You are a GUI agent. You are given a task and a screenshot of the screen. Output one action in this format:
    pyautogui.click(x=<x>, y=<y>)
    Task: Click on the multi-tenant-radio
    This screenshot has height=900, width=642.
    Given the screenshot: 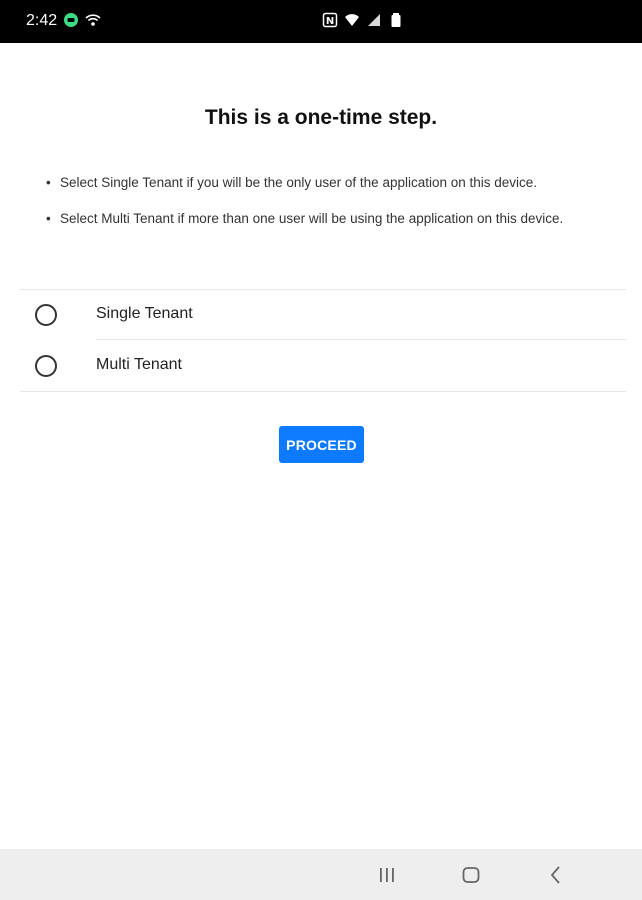 What is the action you would take?
    pyautogui.click(x=46, y=366)
    